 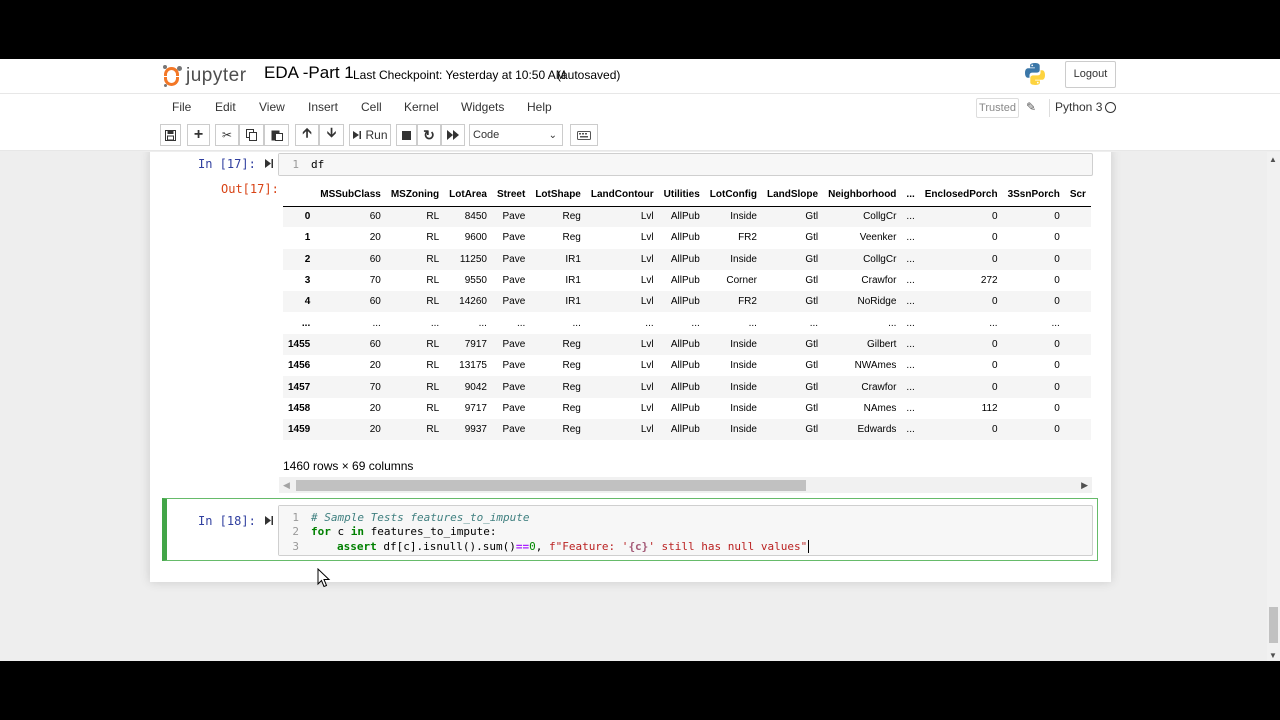 I want to click on string: ' still has null values", so click(x=728, y=546).